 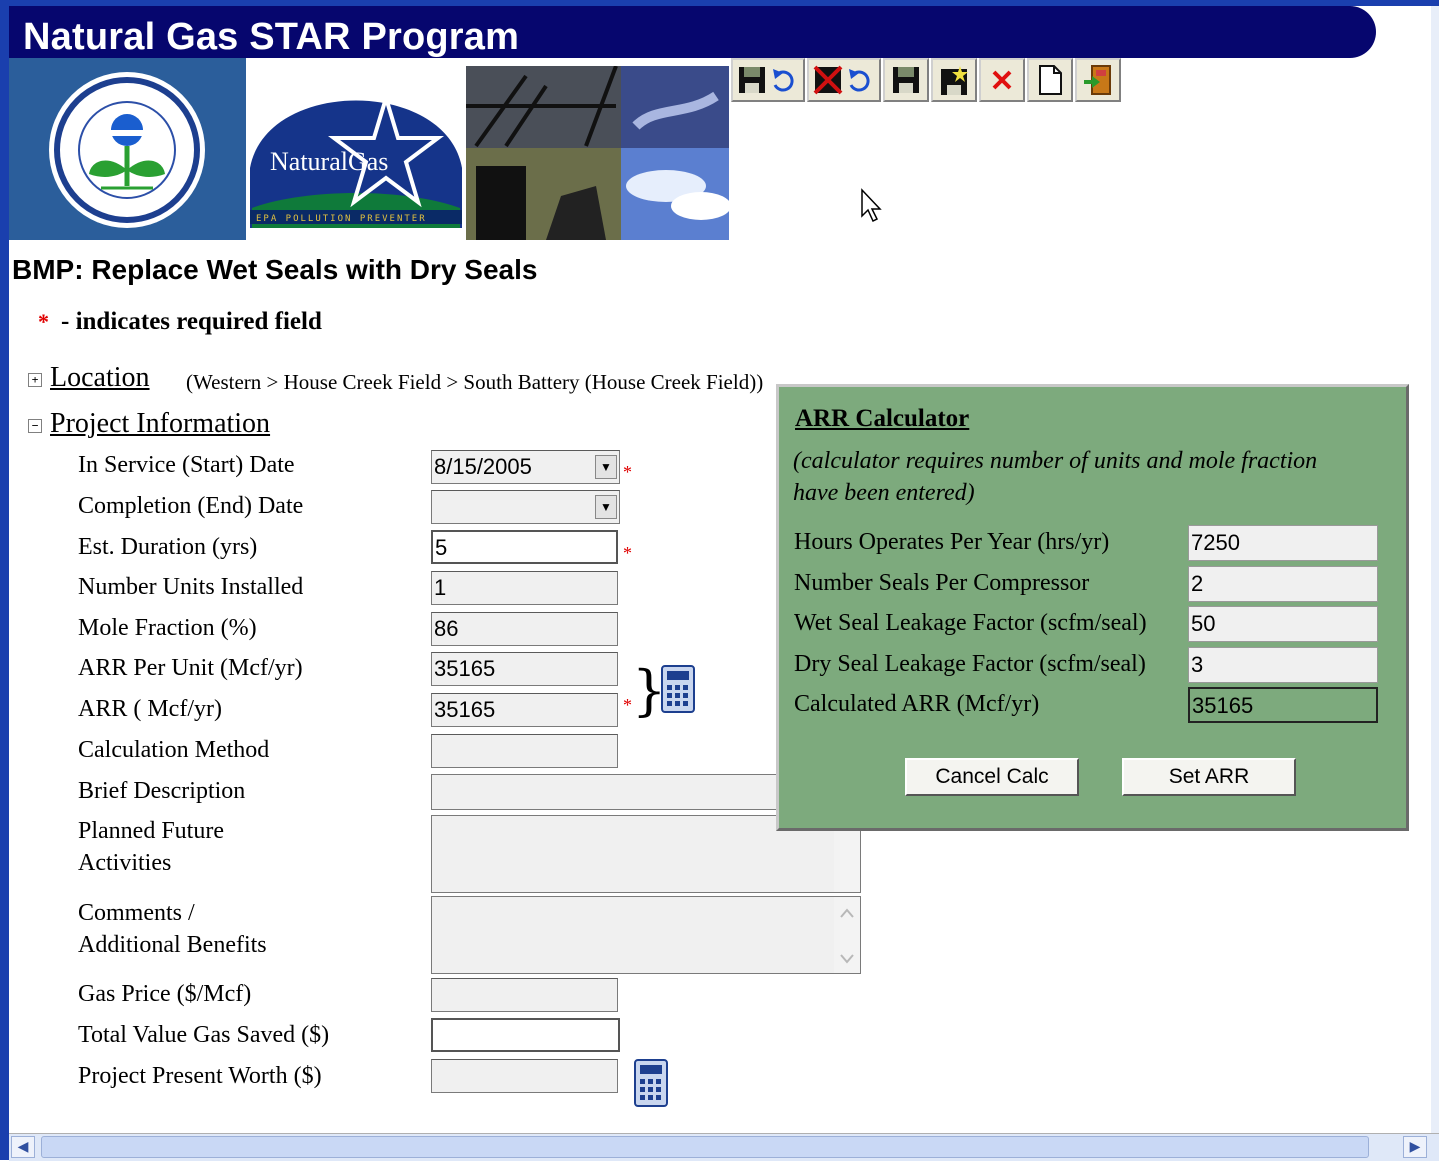 I want to click on scroll-arrows-icon, so click(x=847, y=936).